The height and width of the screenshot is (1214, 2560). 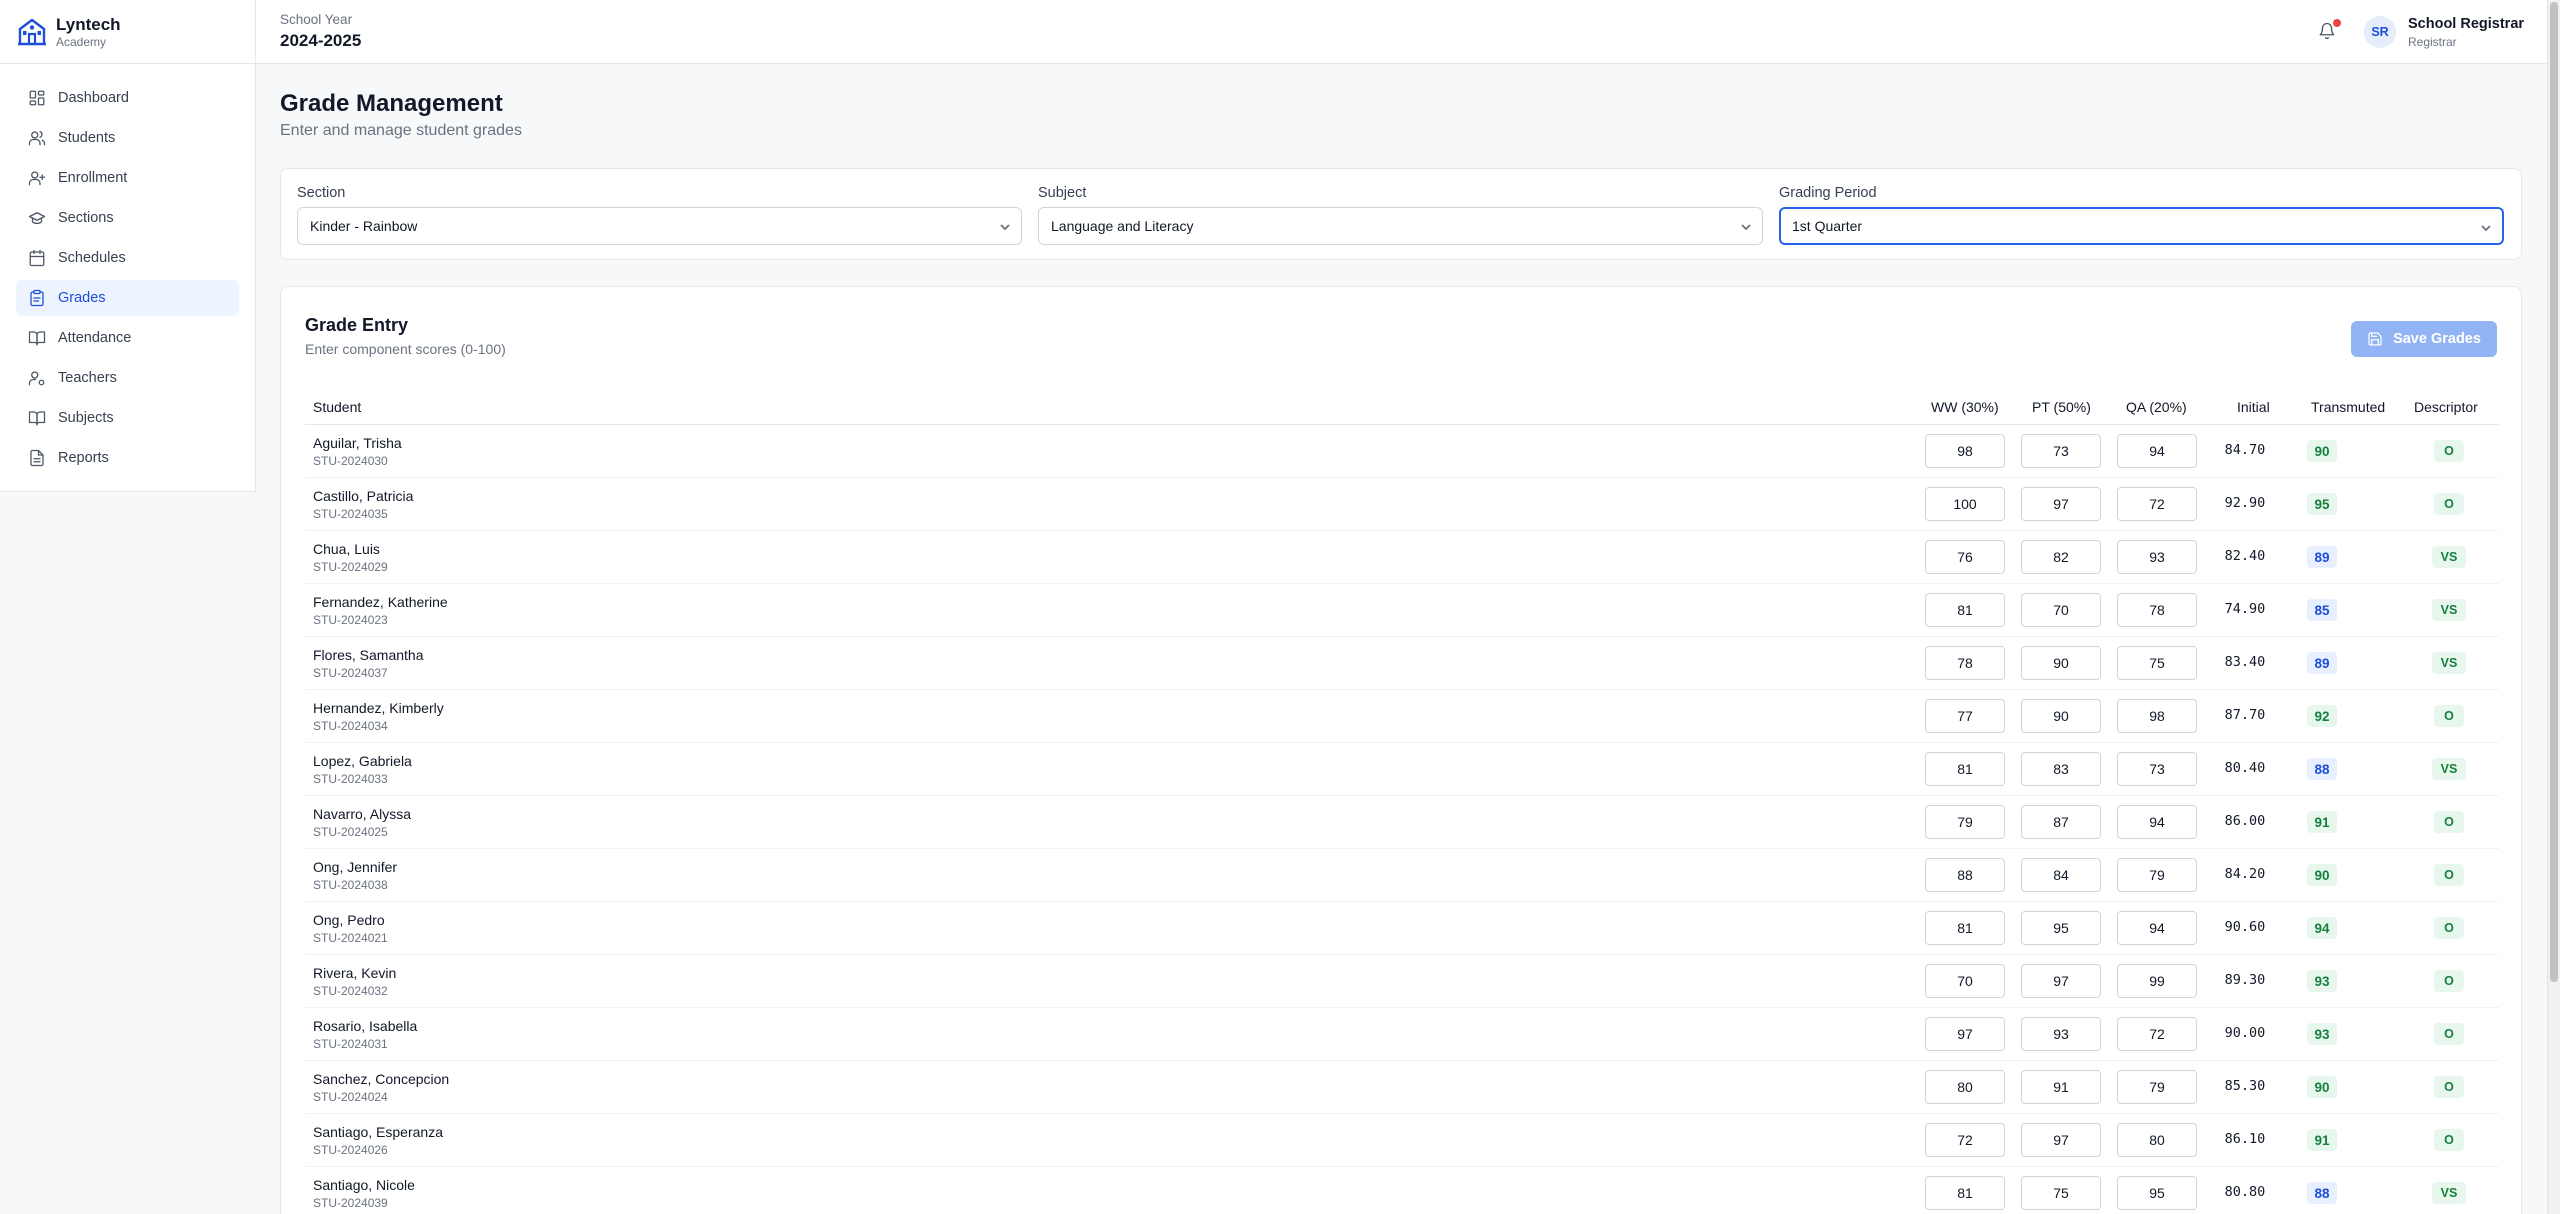 I want to click on transmuted-grade-badge: 91, so click(x=2322, y=822).